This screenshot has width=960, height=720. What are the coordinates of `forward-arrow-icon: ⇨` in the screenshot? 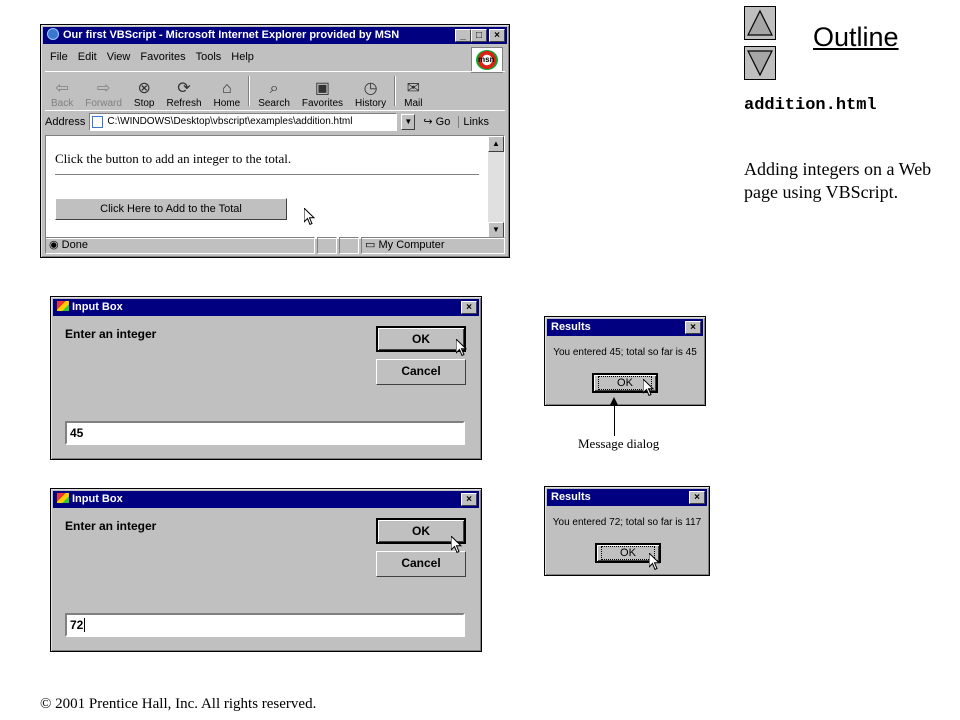 It's located at (103, 88).